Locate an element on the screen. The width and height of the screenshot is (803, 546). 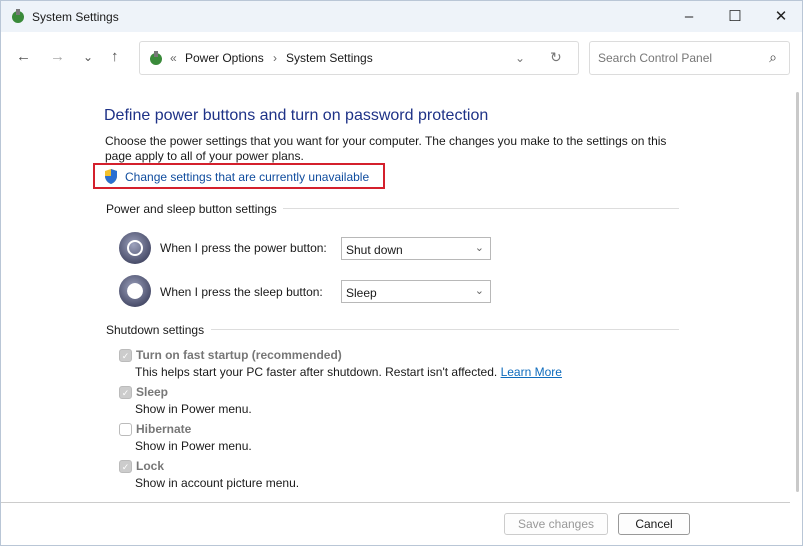
search-icon: ⌕ is located at coordinates (773, 57).